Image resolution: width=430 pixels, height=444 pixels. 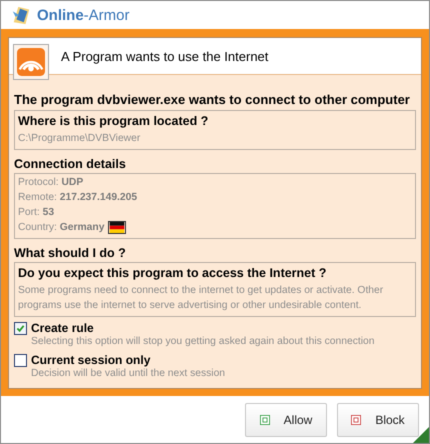 I want to click on program-path: C:\Programme\DVBViewer, so click(x=80, y=139).